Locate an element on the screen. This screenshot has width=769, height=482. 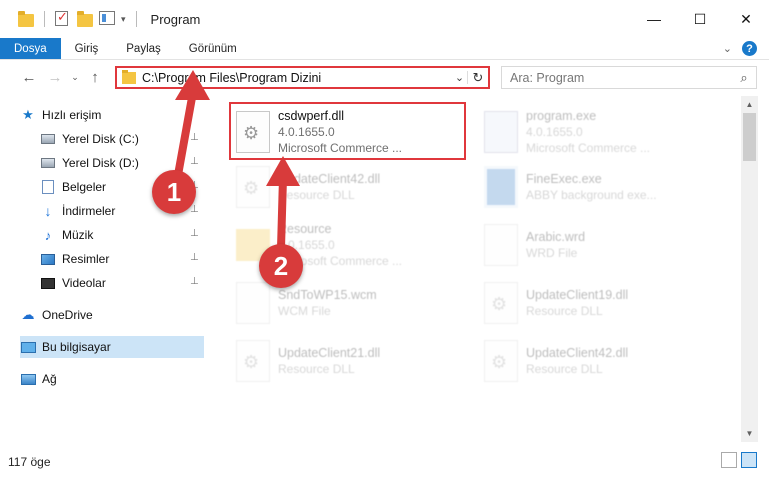
sidebar-item-videos: Videolar ⊥ is located at coordinates (122, 283).